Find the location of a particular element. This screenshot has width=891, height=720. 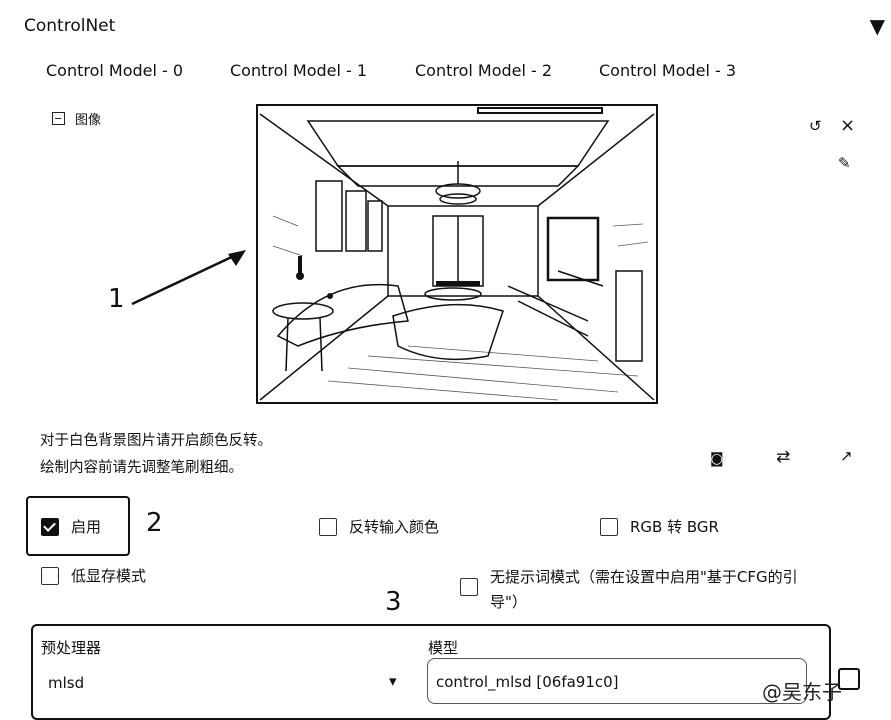

collapse-toggle-icon: ▼ is located at coordinates (877, 26).